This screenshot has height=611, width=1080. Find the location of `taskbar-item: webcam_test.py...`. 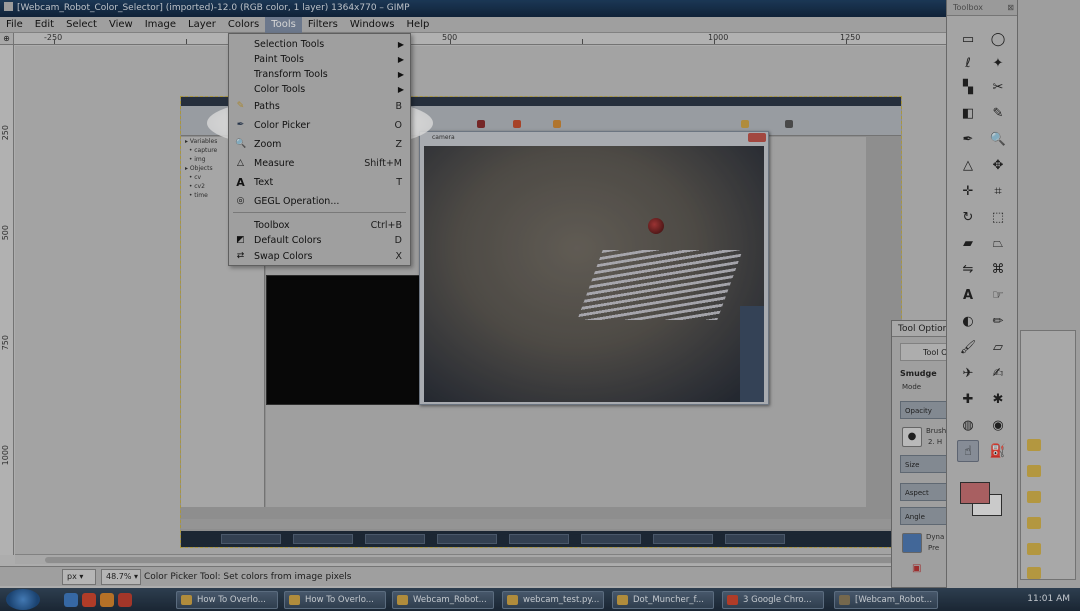

taskbar-item: webcam_test.py... is located at coordinates (553, 600).